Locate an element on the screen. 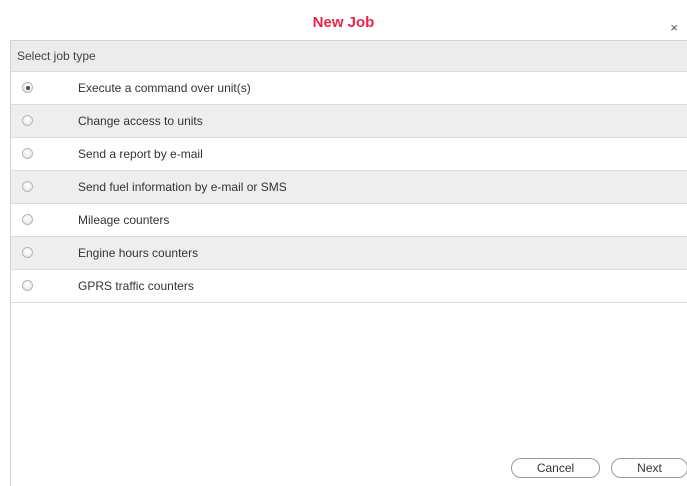 This screenshot has width=687, height=486. radio-button-checked is located at coordinates (27, 87).